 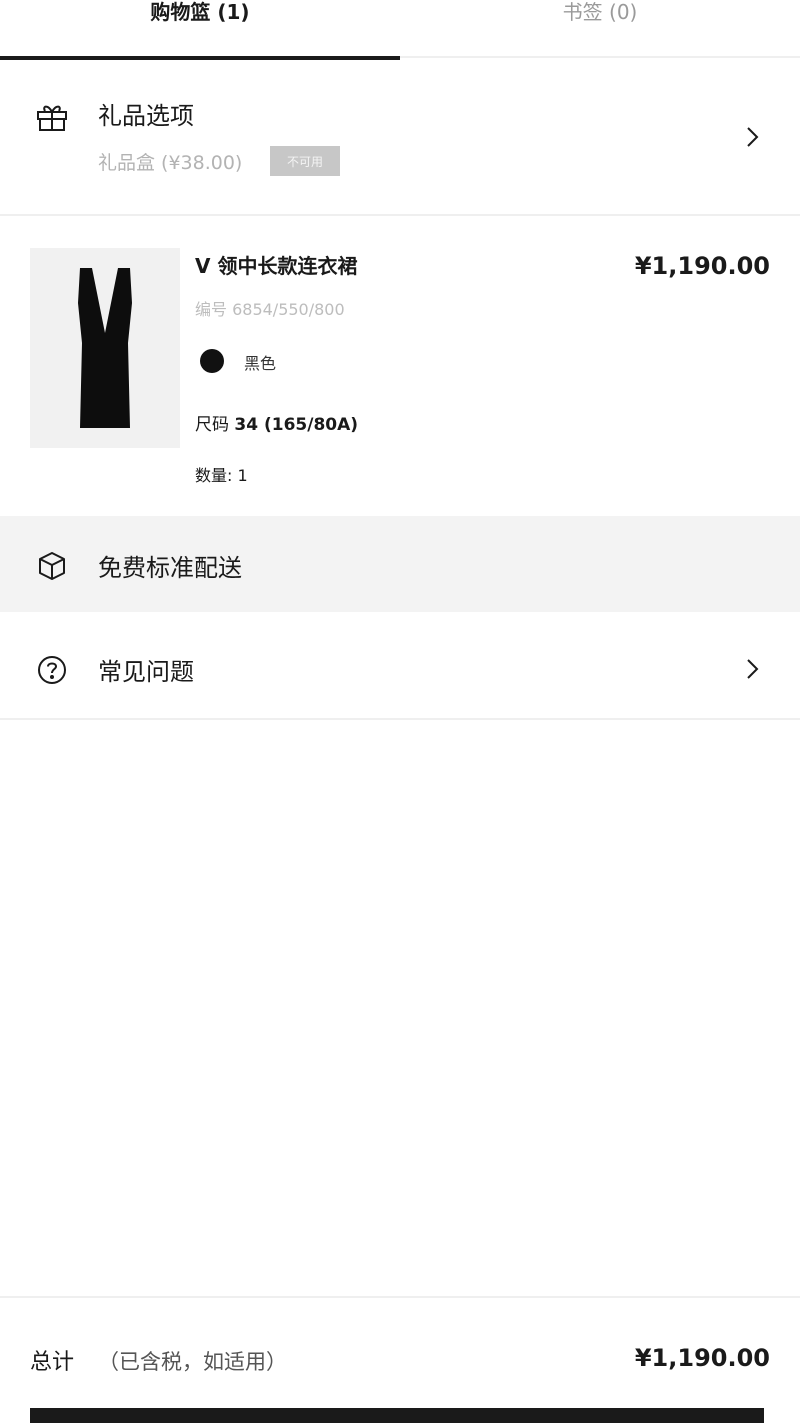 I want to click on product-price: ¥1,190.00, so click(x=702, y=266).